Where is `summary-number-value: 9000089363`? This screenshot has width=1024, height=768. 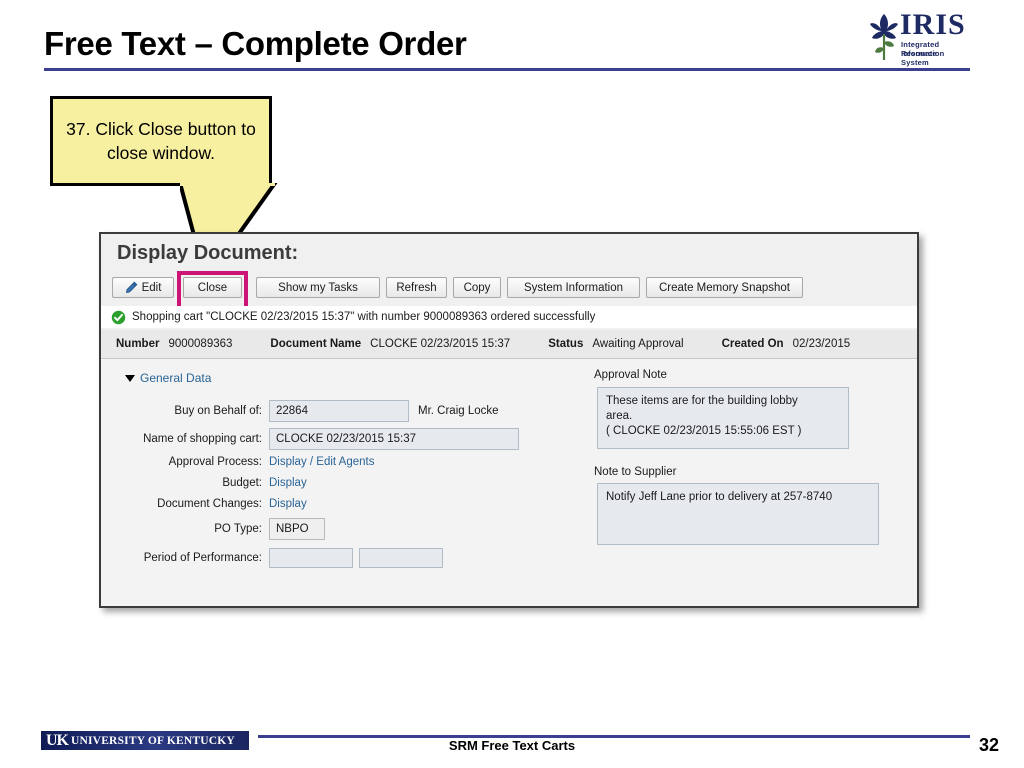
summary-number-value: 9000089363 is located at coordinates (200, 344).